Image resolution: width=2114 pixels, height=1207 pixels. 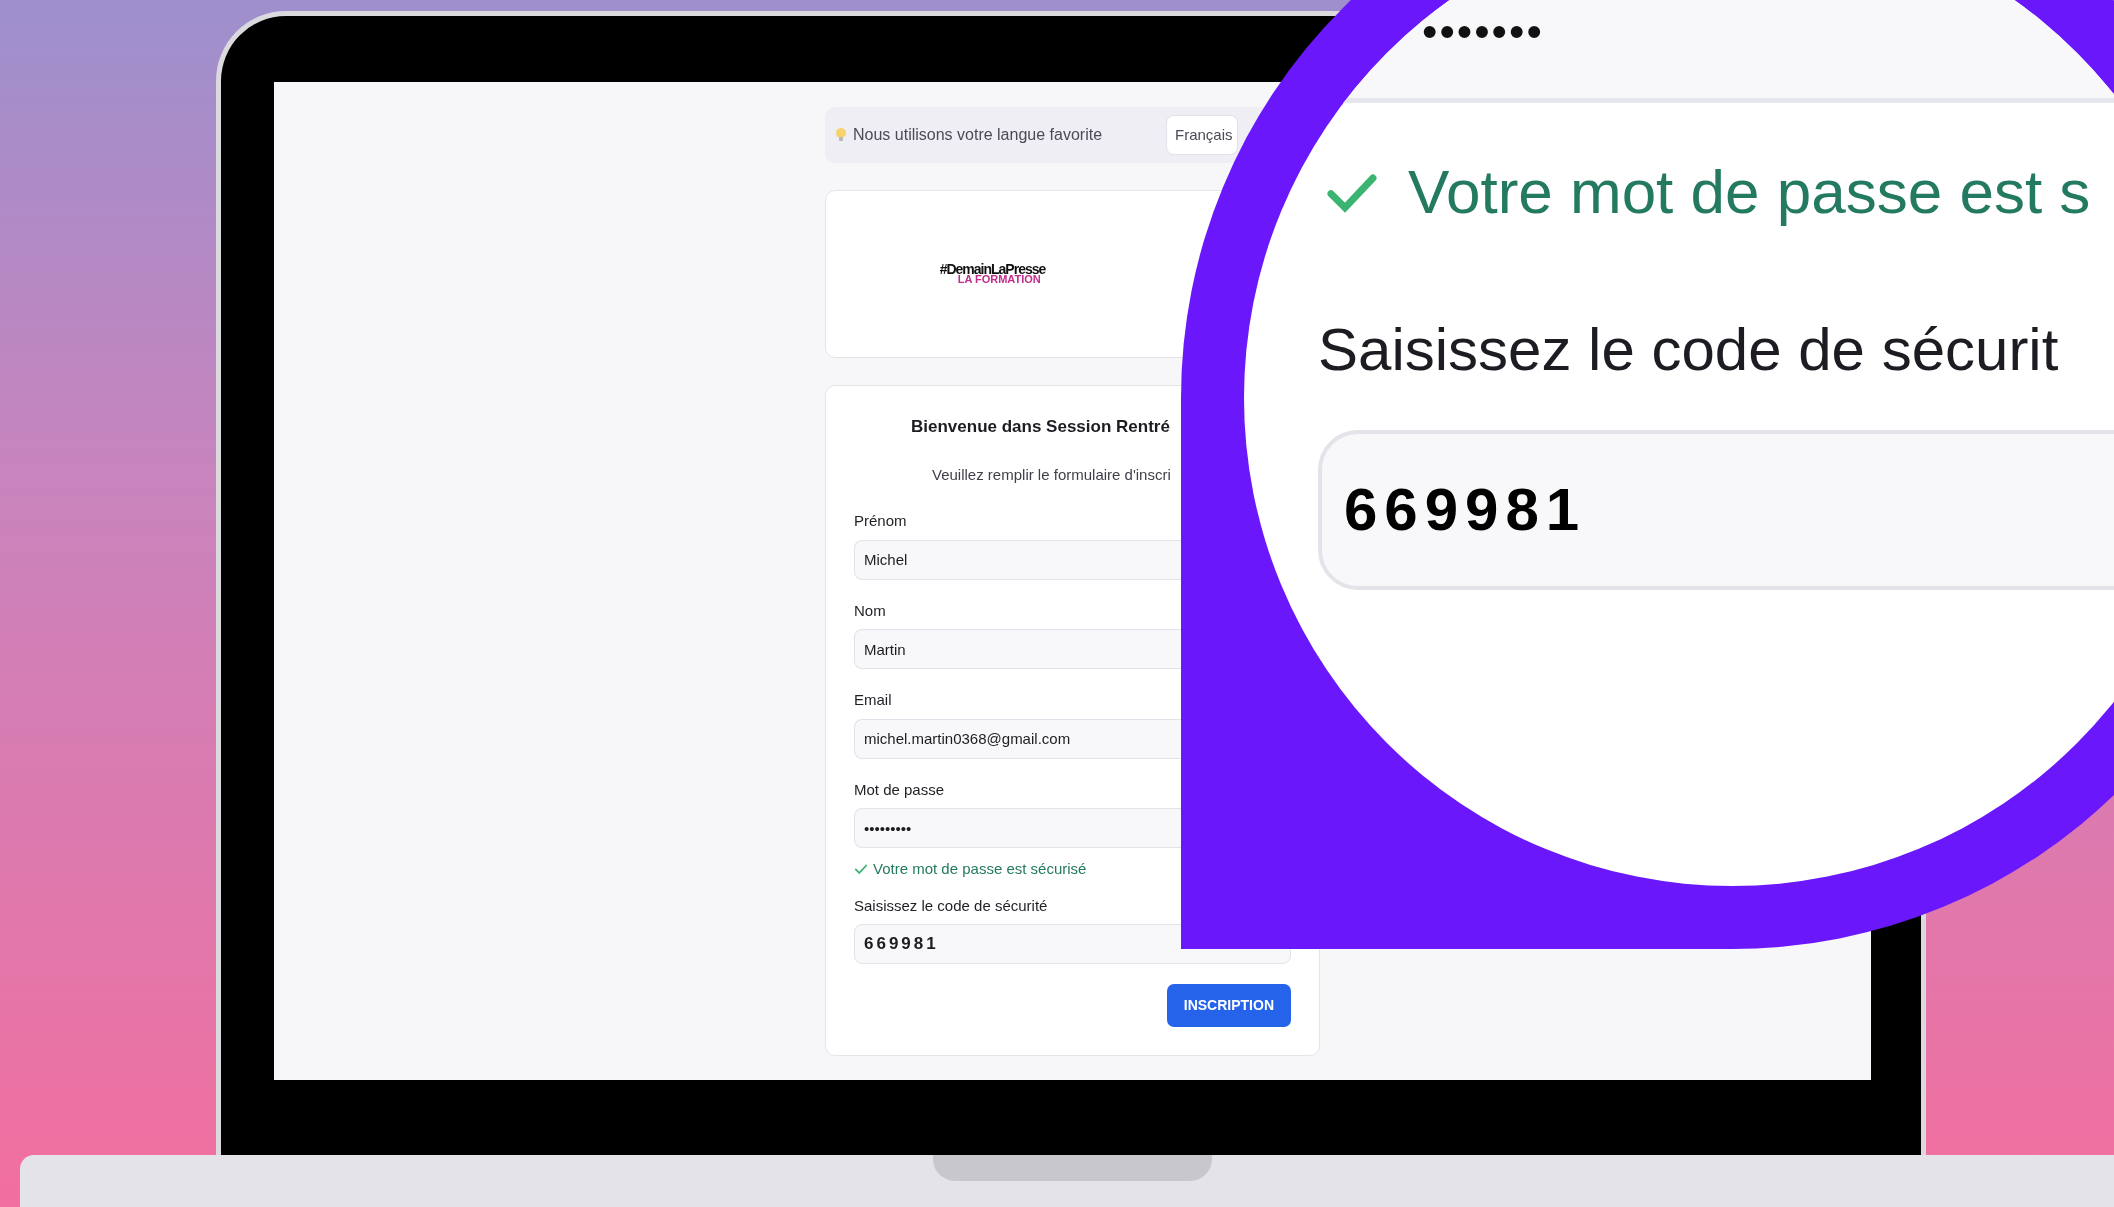 I want to click on magnified-code-value: 669981, so click(x=1465, y=510).